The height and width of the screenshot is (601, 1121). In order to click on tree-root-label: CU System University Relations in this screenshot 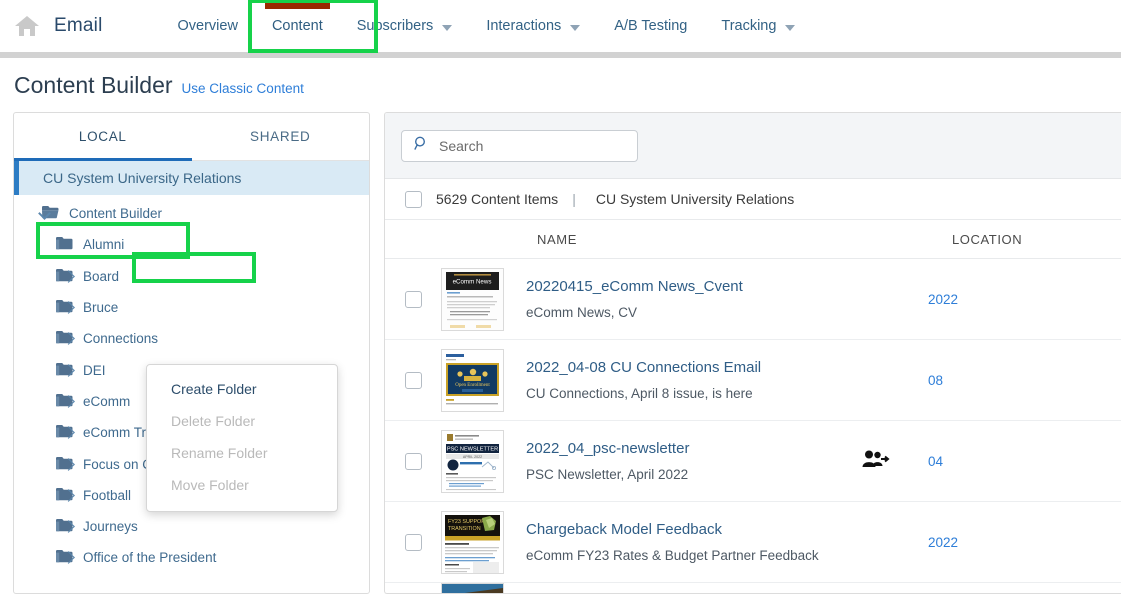, I will do `click(142, 178)`.